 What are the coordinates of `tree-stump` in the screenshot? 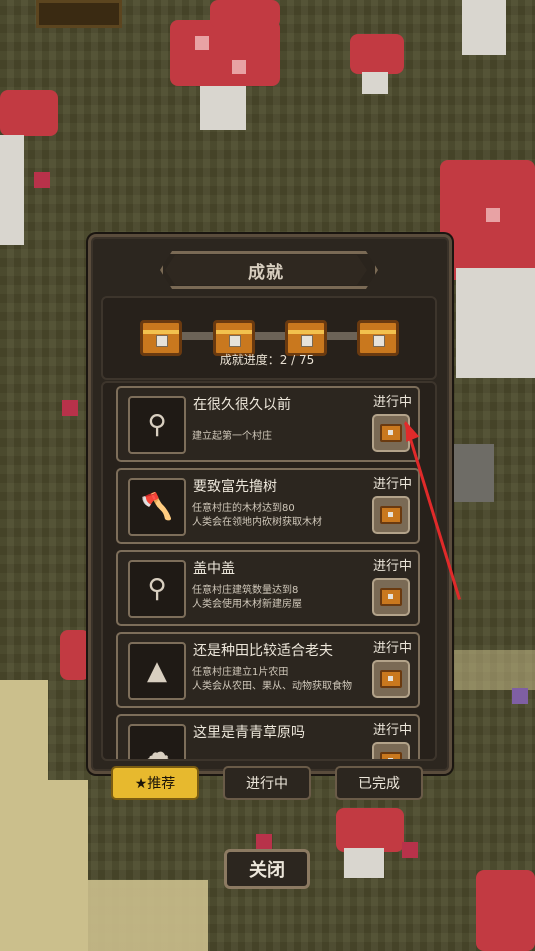 It's located at (79, 14).